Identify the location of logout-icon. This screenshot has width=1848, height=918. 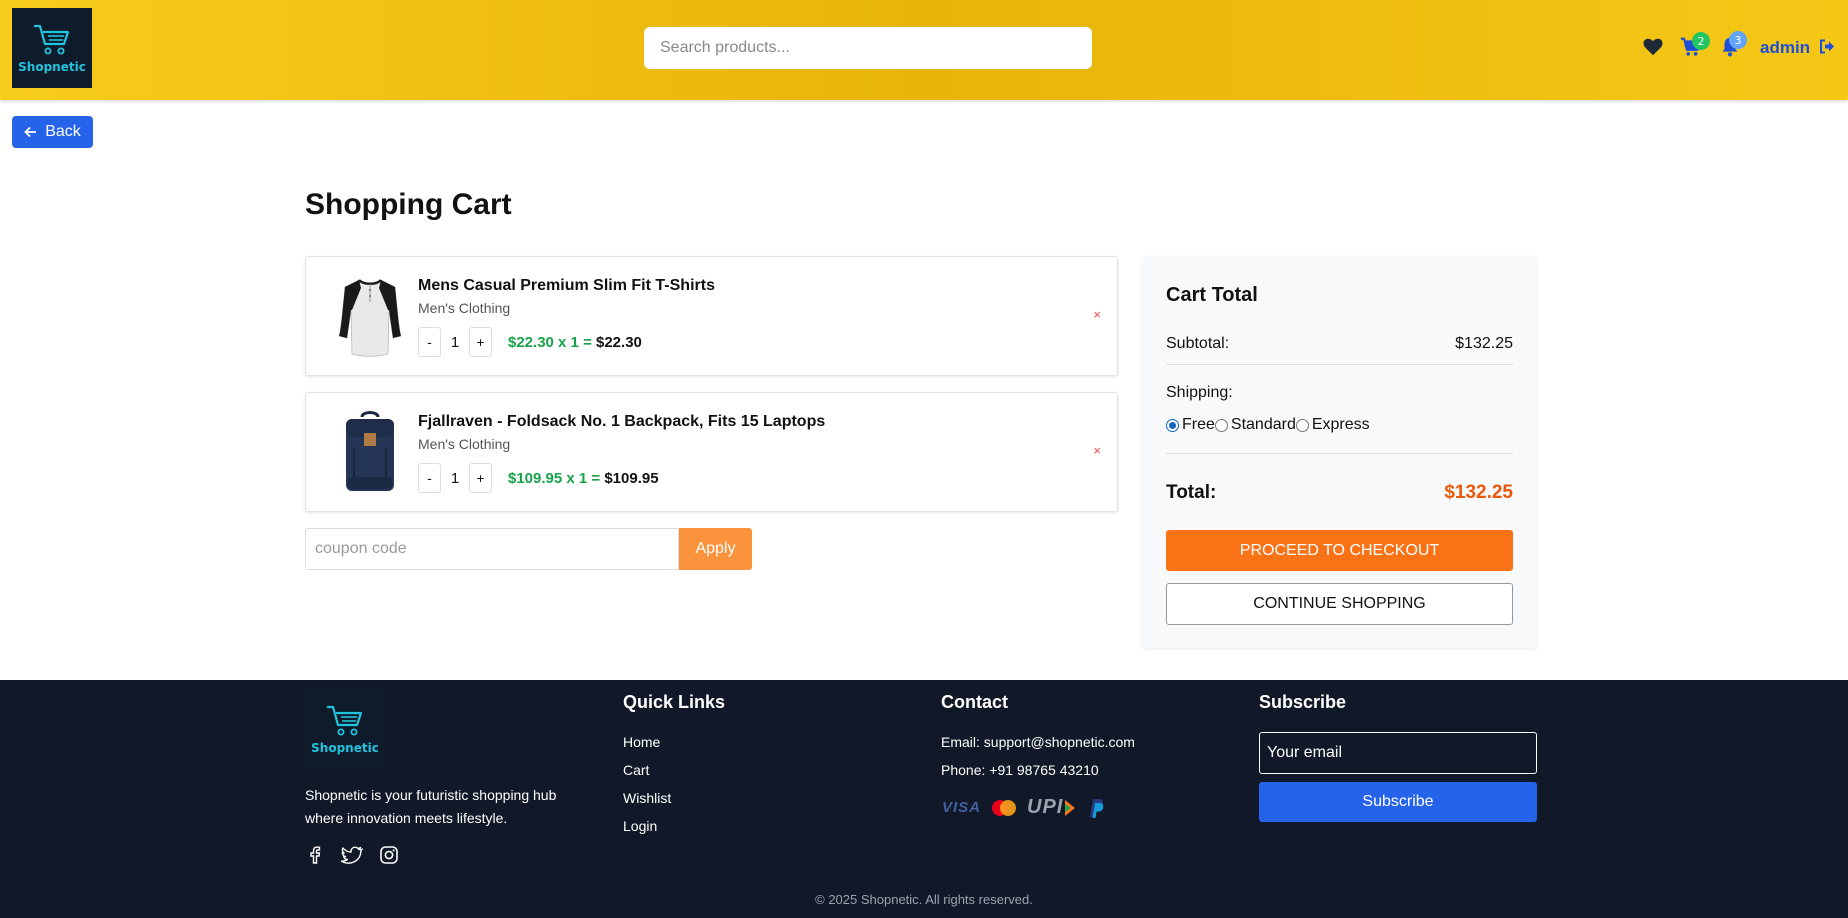
(1827, 46).